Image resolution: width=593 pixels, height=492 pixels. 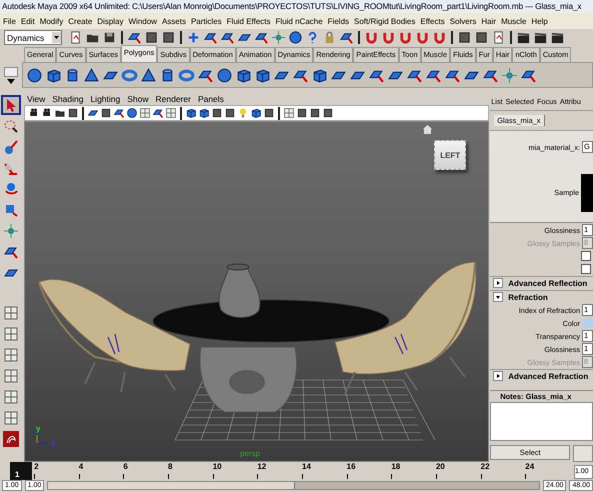 What do you see at coordinates (211, 99) in the screenshot?
I see `panel-menu-item: Panels` at bounding box center [211, 99].